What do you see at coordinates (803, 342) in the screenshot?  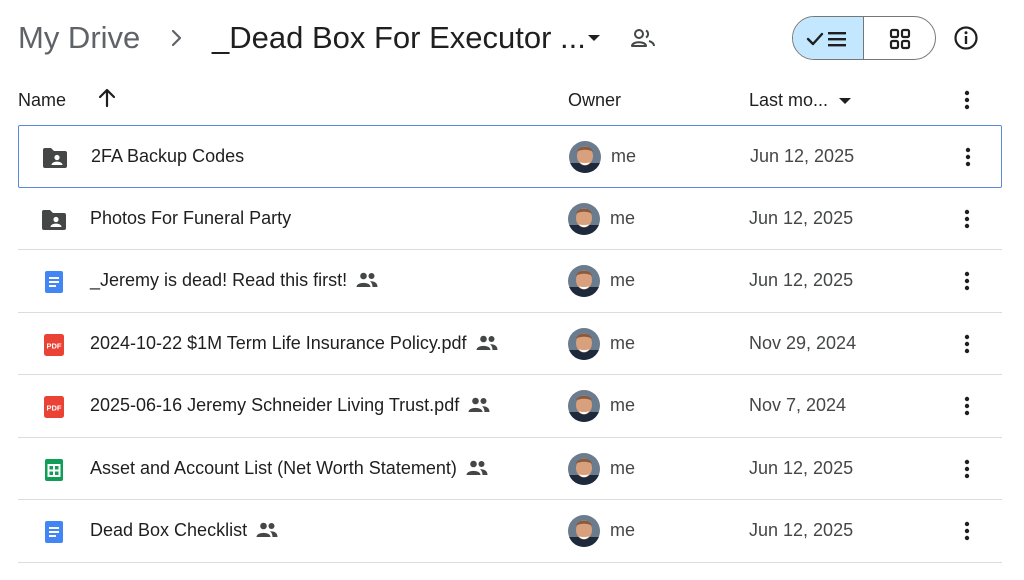 I see `file-last-modified: Nov 29, 2024` at bounding box center [803, 342].